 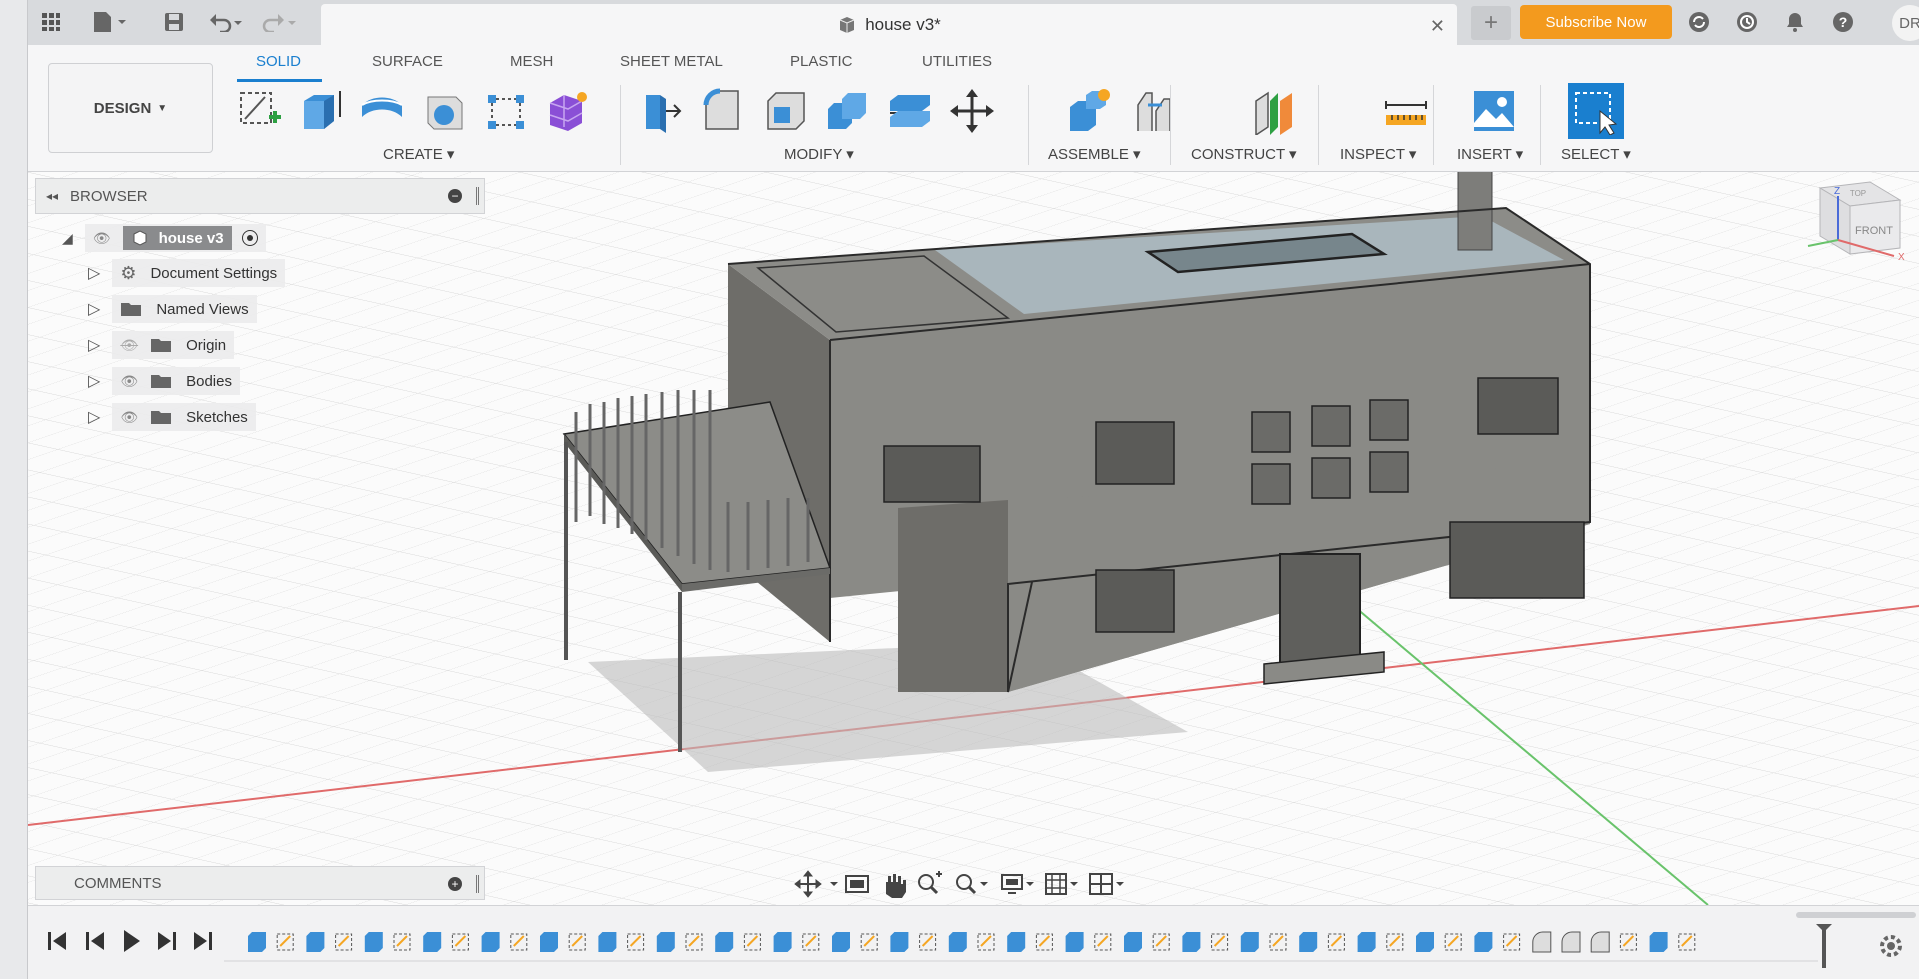 What do you see at coordinates (972, 111) in the screenshot?
I see `move-icon` at bounding box center [972, 111].